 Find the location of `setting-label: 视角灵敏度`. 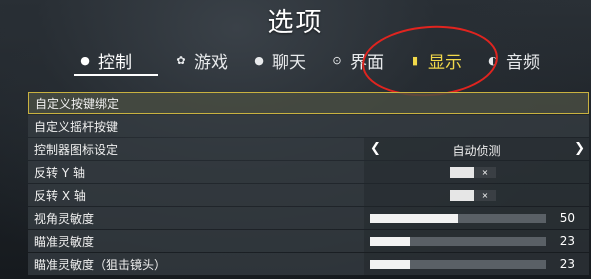

setting-label: 视角灵敏度 is located at coordinates (64, 218).